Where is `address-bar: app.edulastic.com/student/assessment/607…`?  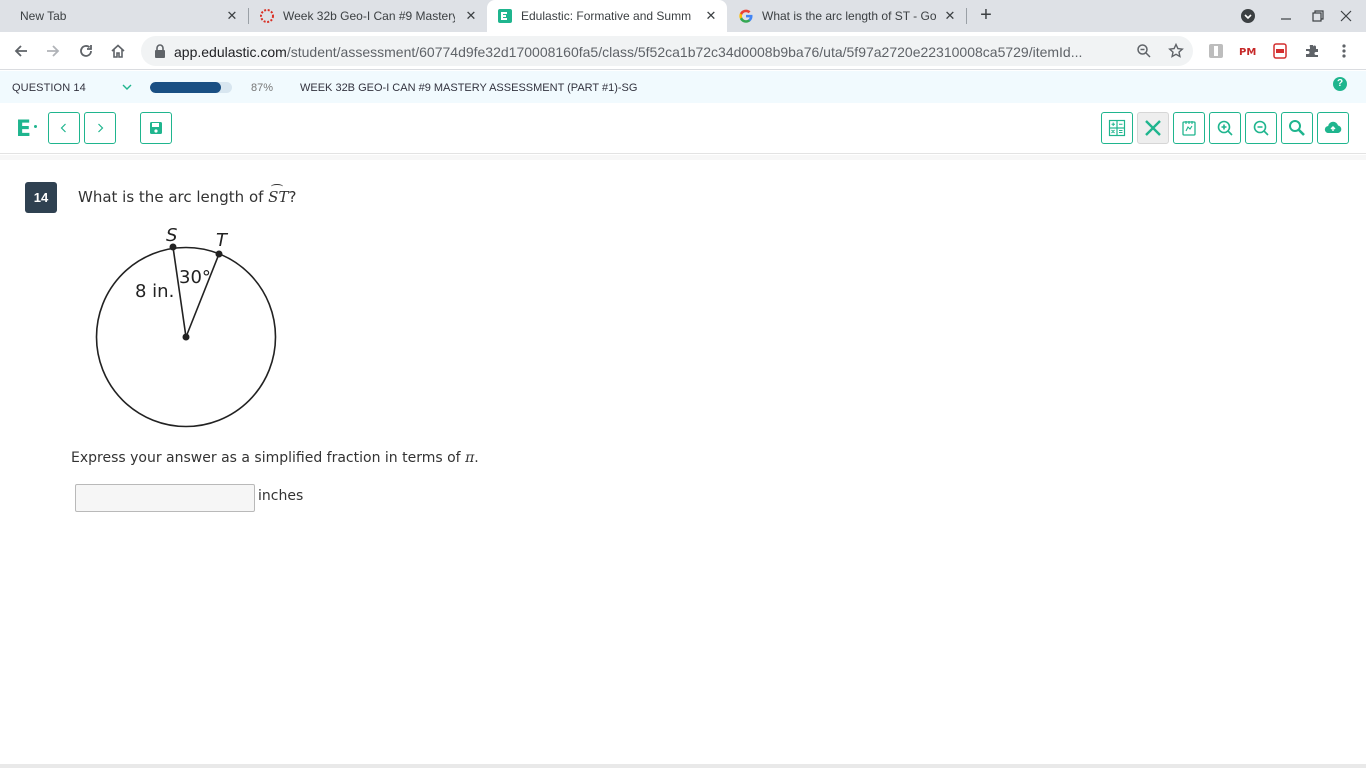
address-bar: app.edulastic.com/student/assessment/607… is located at coordinates (667, 51).